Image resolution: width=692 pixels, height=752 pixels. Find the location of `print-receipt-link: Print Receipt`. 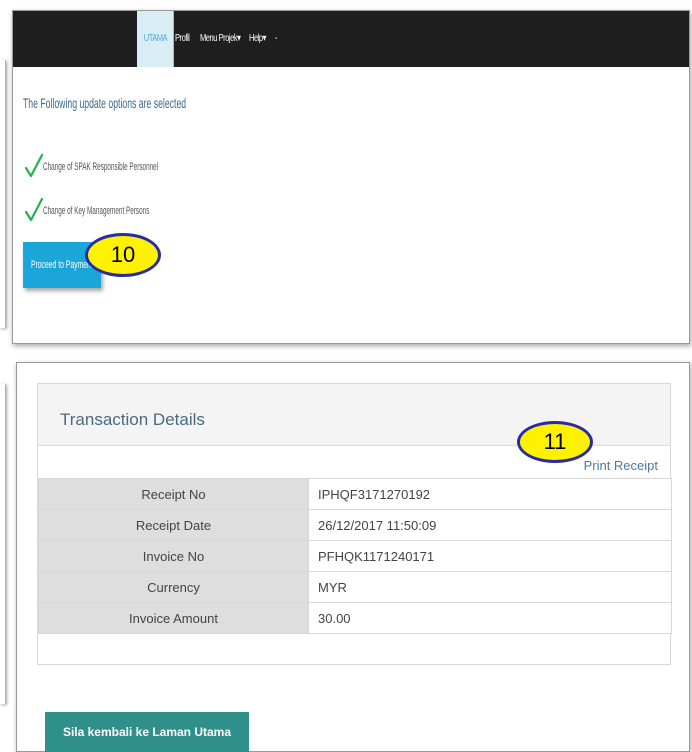

print-receipt-link: Print Receipt is located at coordinates (621, 465).